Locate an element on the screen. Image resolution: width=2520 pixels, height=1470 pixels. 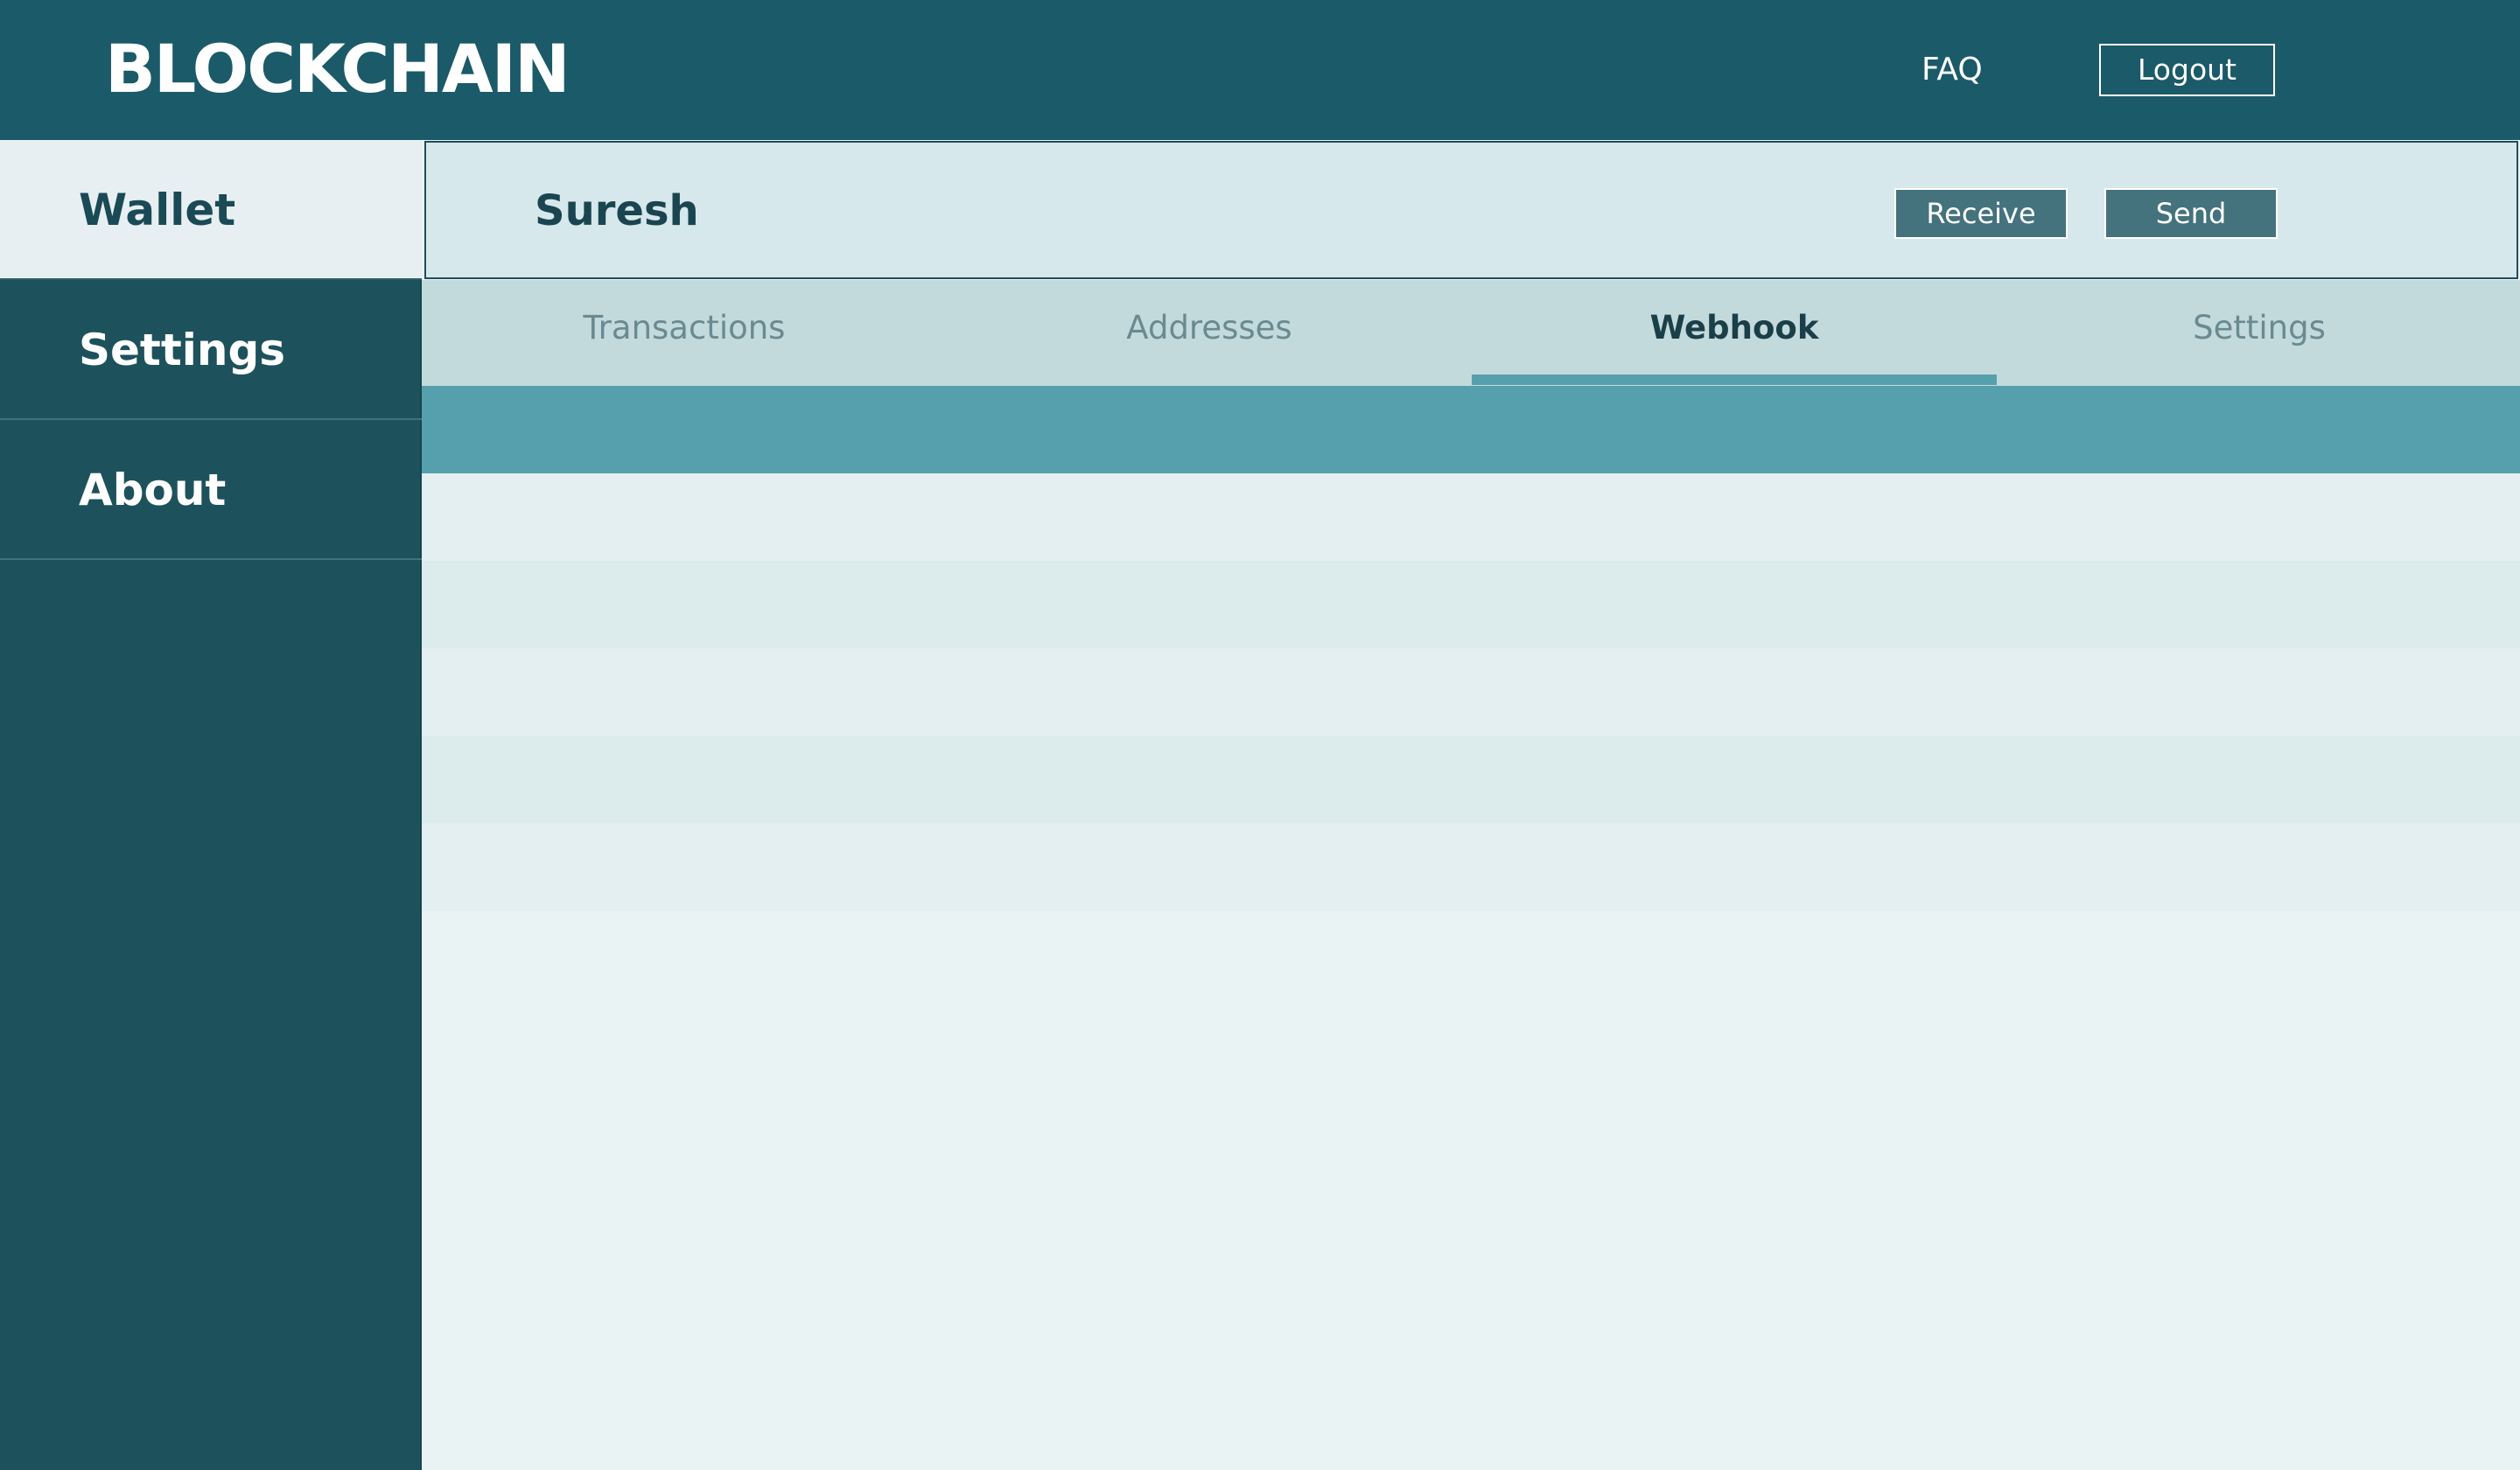
user-name: Suresh is located at coordinates (617, 210).